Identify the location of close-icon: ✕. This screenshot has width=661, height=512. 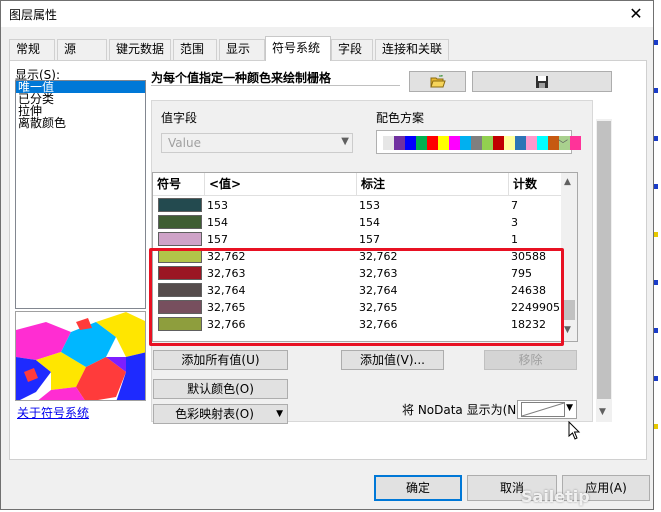
(636, 14).